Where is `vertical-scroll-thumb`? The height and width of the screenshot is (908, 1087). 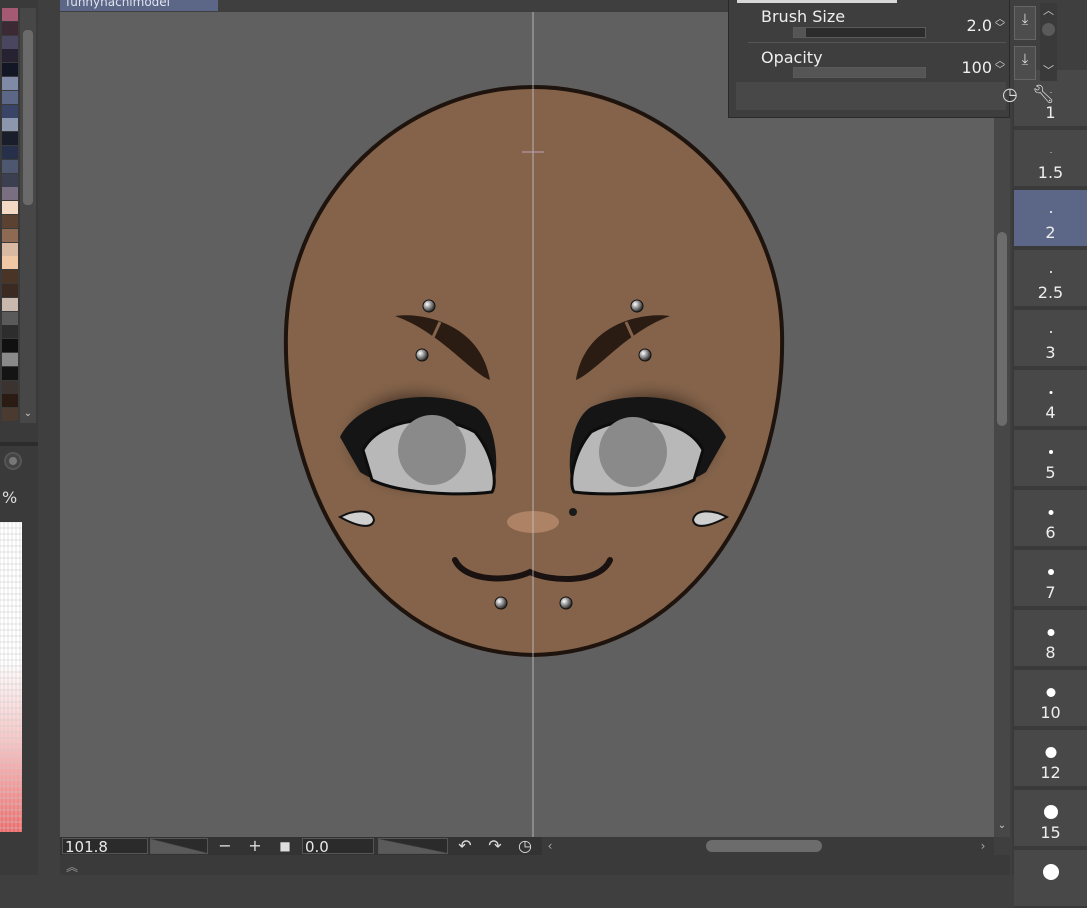 vertical-scroll-thumb is located at coordinates (1002, 329).